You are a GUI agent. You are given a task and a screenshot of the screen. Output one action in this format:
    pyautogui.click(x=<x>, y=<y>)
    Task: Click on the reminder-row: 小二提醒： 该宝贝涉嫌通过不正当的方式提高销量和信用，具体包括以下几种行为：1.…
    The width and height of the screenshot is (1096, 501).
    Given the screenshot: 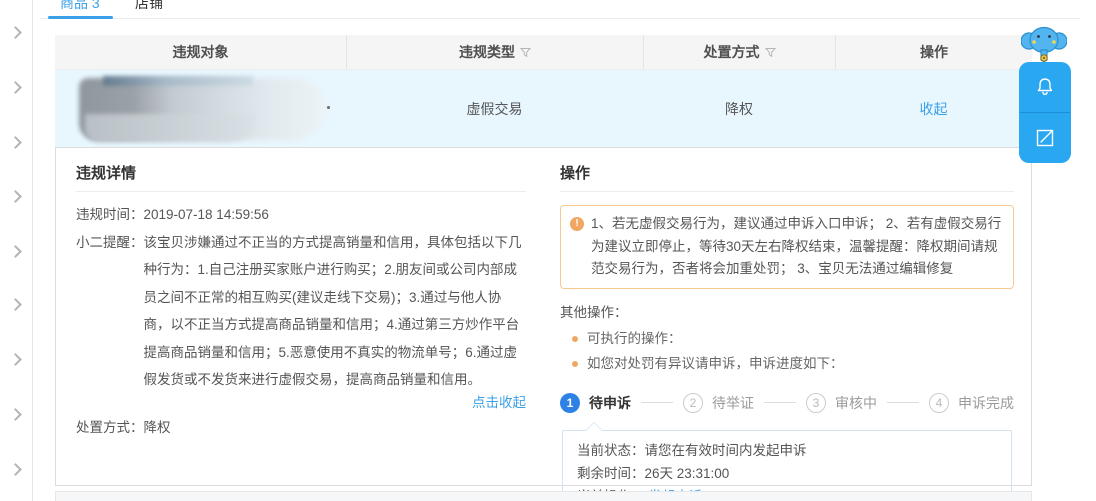 What is the action you would take?
    pyautogui.click(x=301, y=311)
    